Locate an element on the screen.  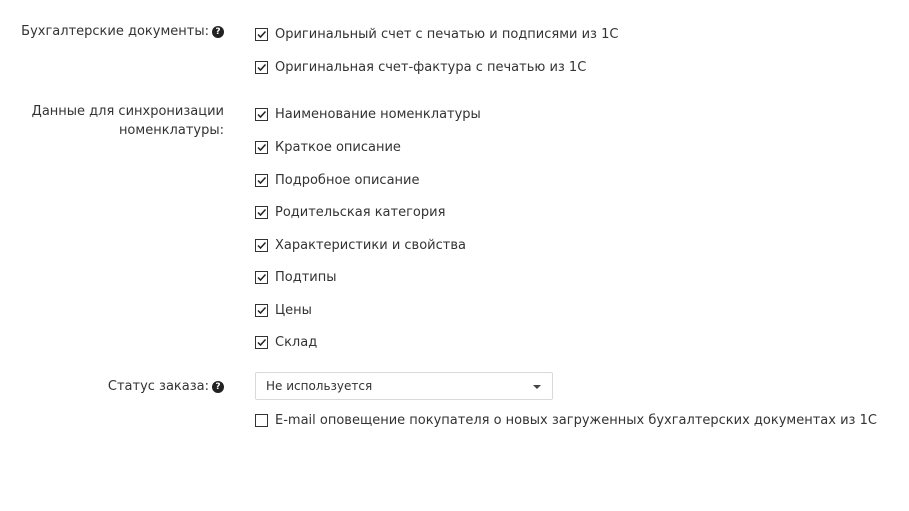
order-status-selected-value: Не используется is located at coordinates (319, 386).